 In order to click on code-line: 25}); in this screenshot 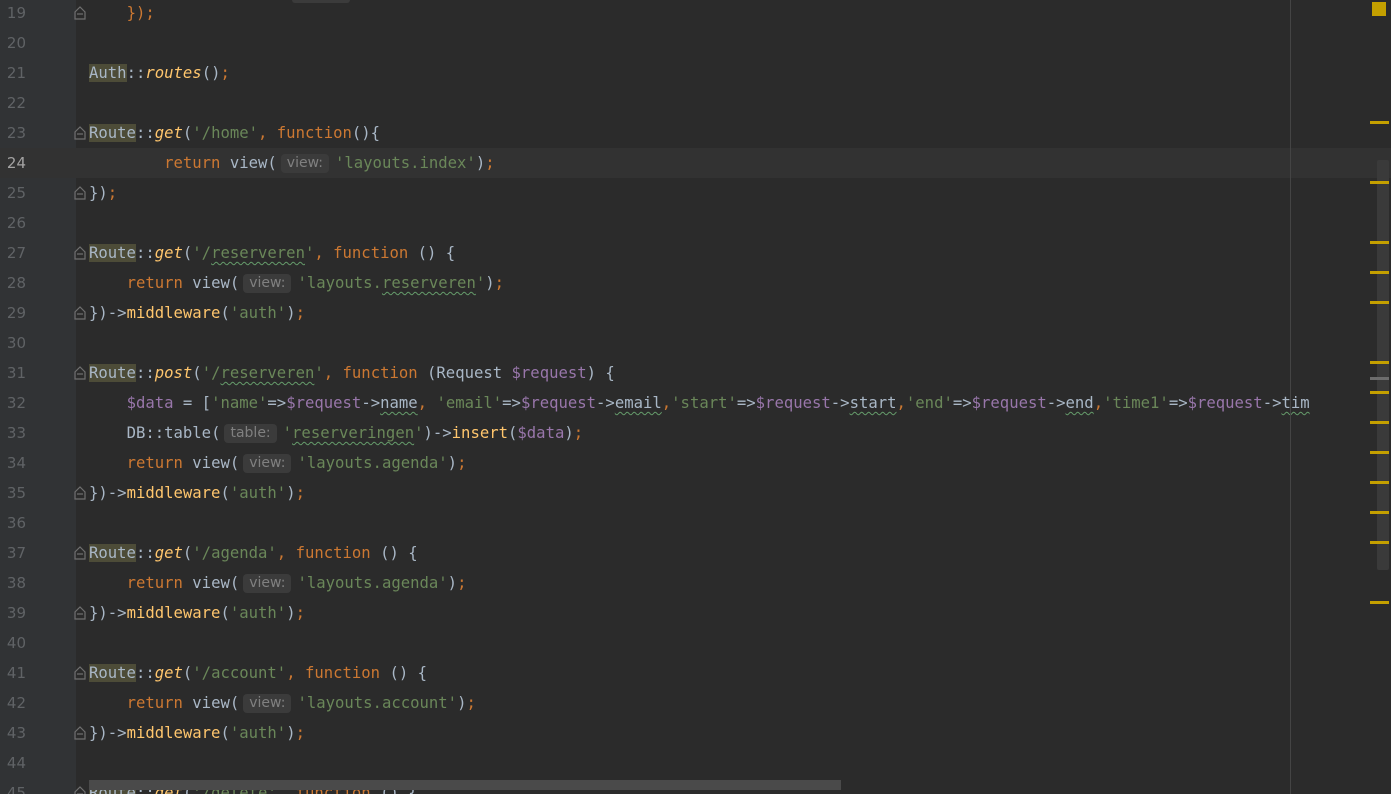, I will do `click(695, 193)`.